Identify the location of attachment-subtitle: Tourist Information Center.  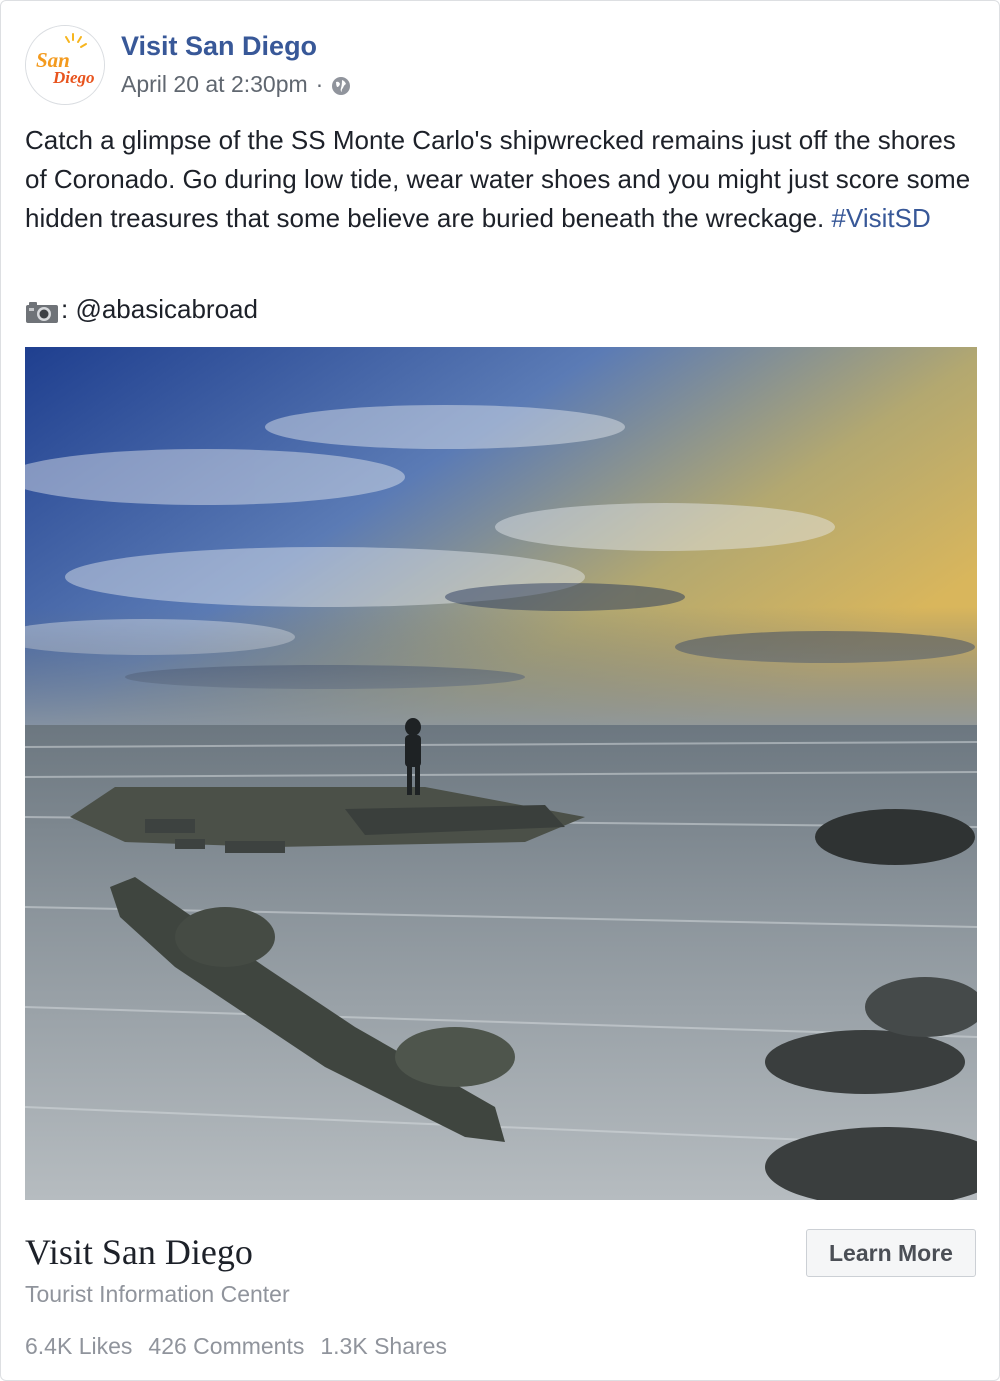
(157, 1294).